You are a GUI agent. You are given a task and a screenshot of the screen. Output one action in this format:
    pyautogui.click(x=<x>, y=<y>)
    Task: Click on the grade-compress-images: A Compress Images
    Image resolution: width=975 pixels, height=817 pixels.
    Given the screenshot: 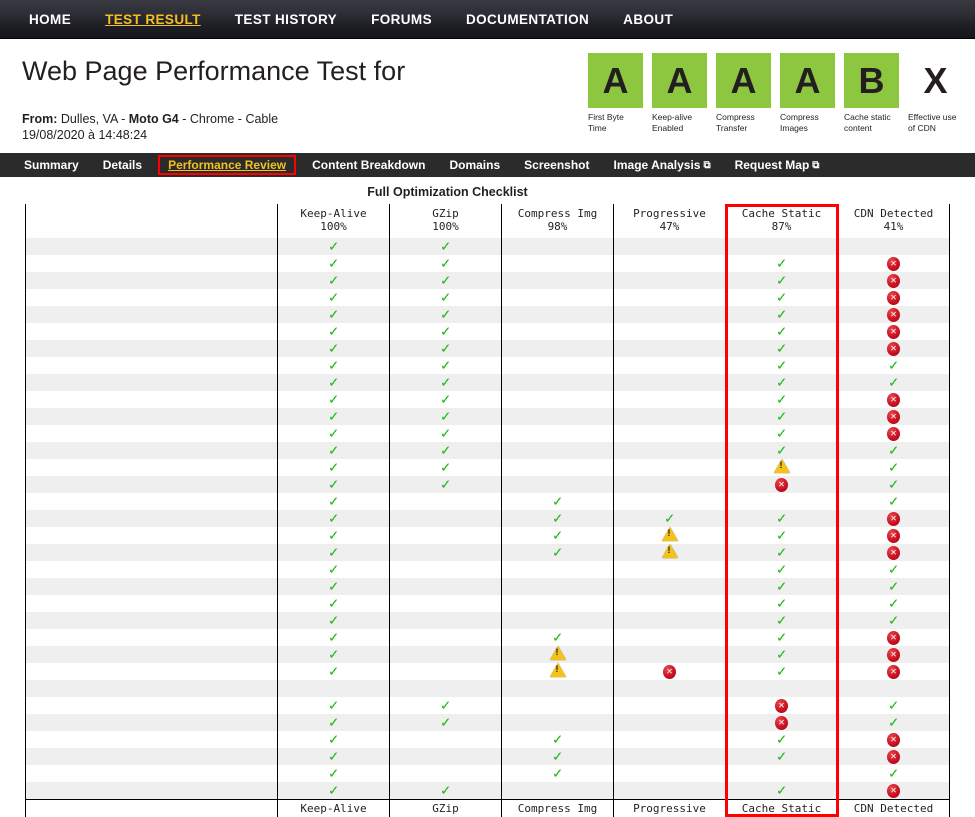 What is the action you would take?
    pyautogui.click(x=807, y=93)
    